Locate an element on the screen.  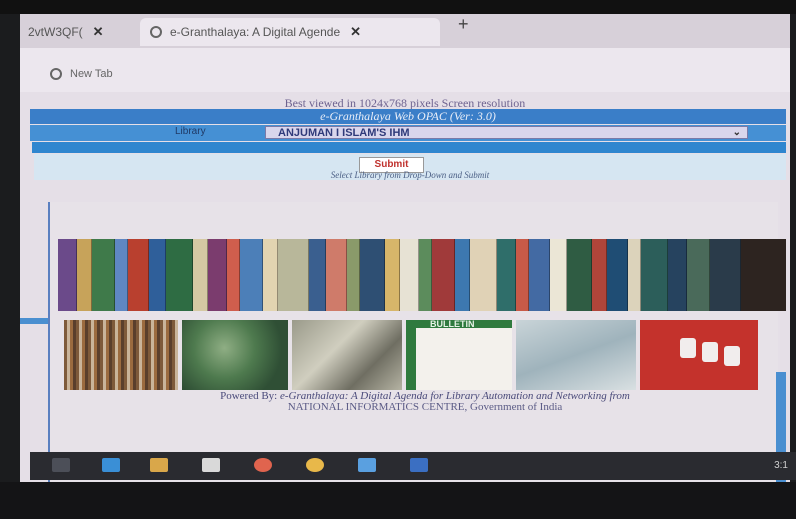
store-icon is located at coordinates (211, 465).